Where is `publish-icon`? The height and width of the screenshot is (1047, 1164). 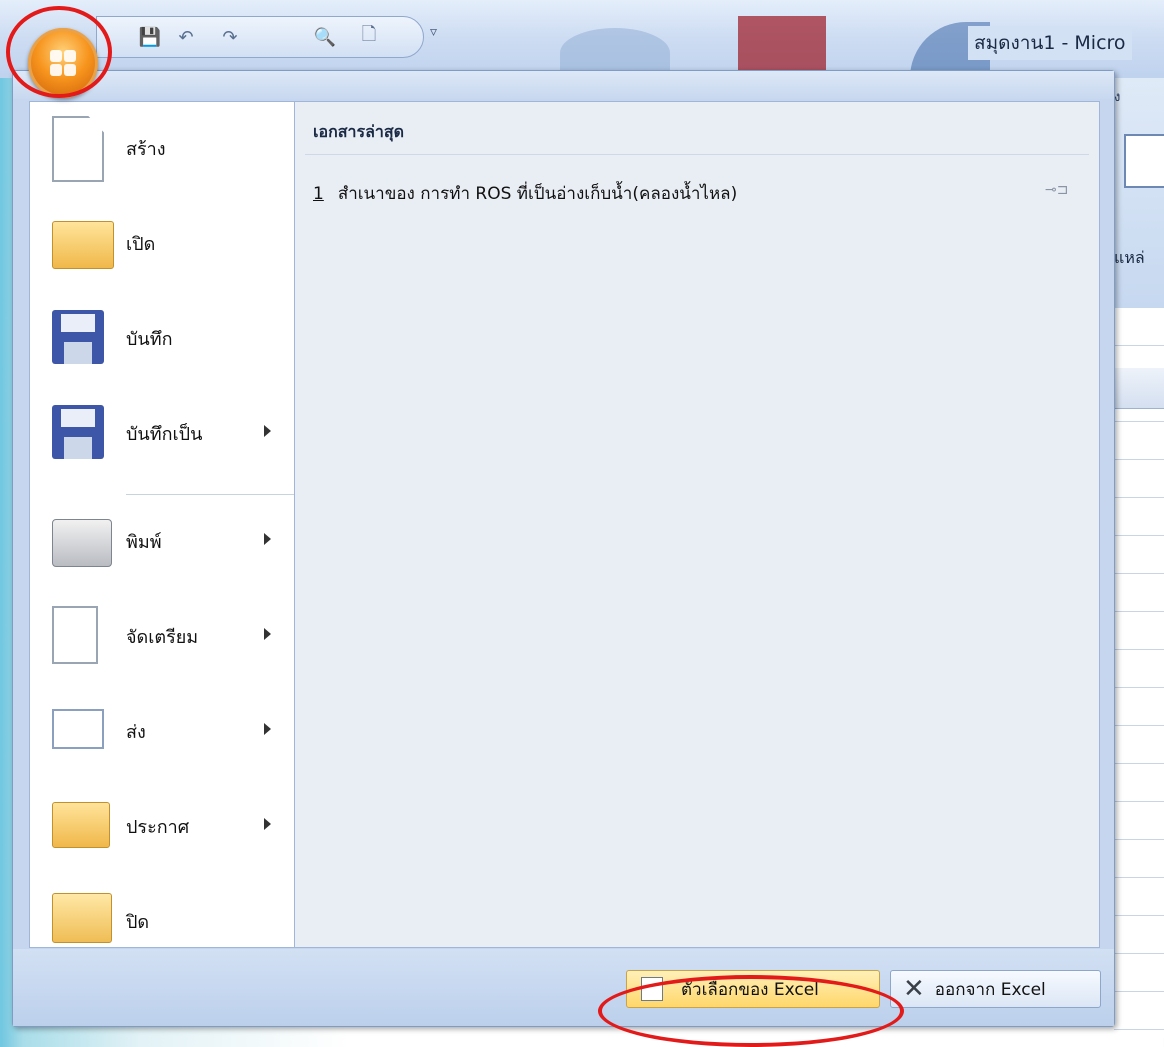
publish-icon is located at coordinates (81, 825).